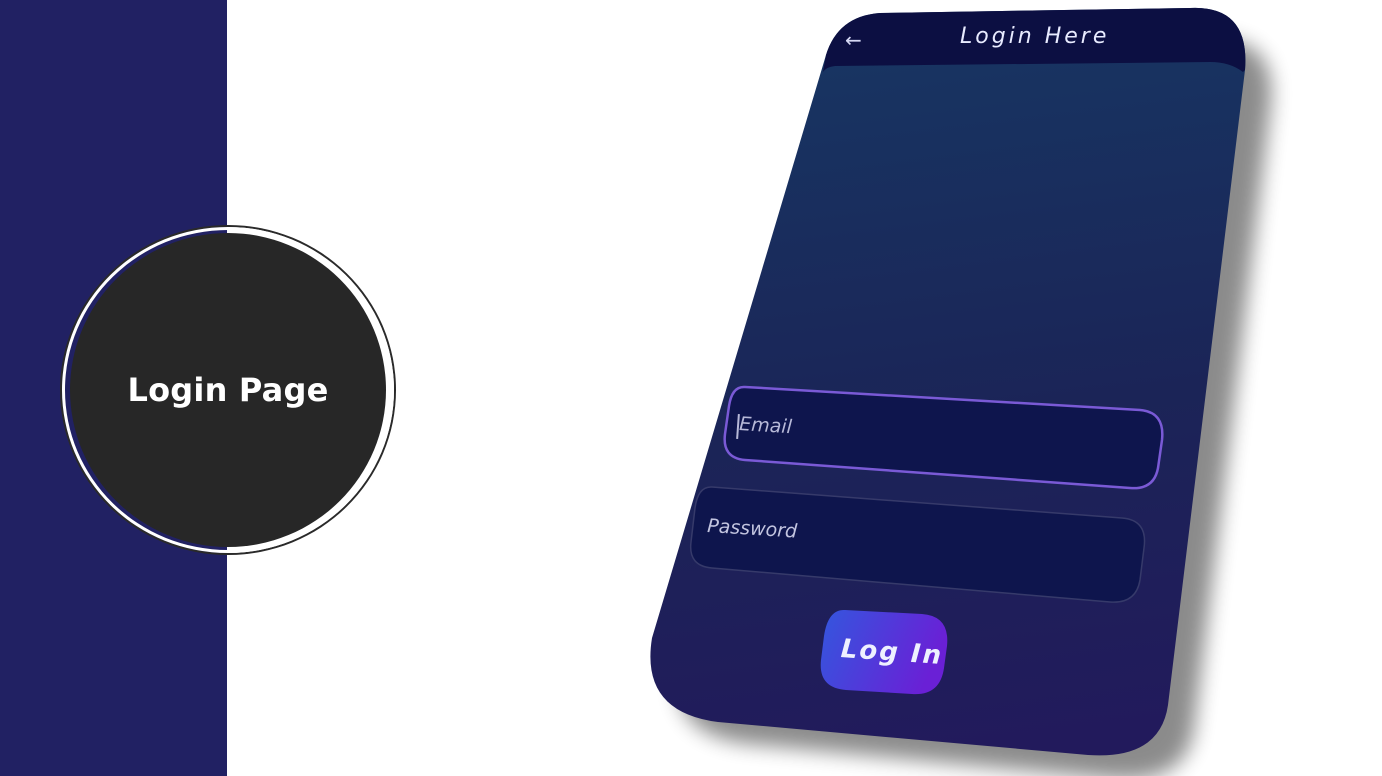  I want to click on header-title: Login Here, so click(1035, 36).